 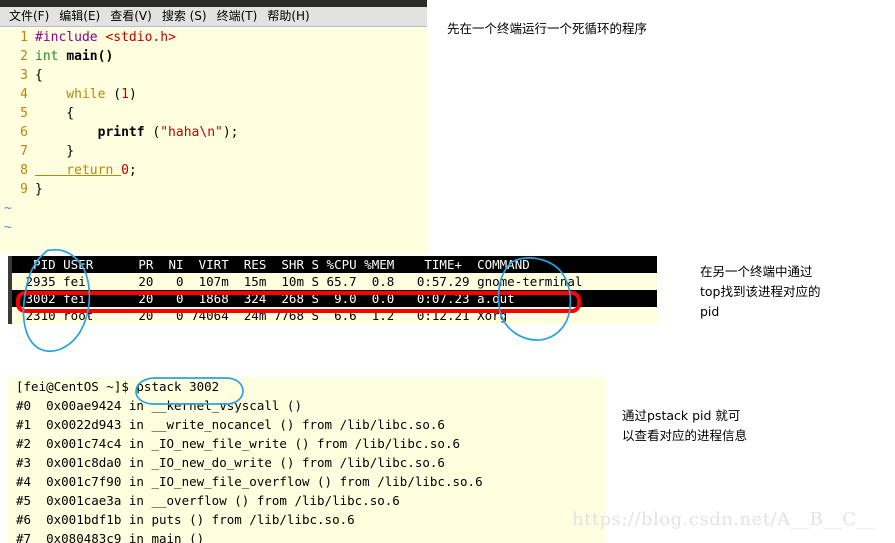 What do you see at coordinates (79, 16) in the screenshot?
I see `menu-item-edit: 编辑(E)` at bounding box center [79, 16].